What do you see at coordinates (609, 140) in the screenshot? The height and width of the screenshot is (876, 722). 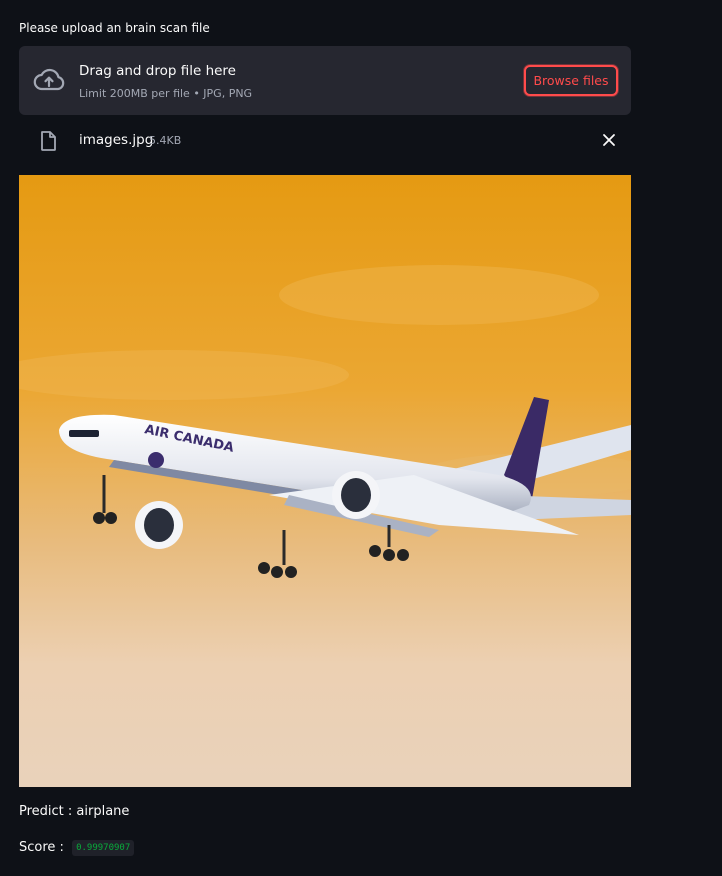 I see `close-icon` at bounding box center [609, 140].